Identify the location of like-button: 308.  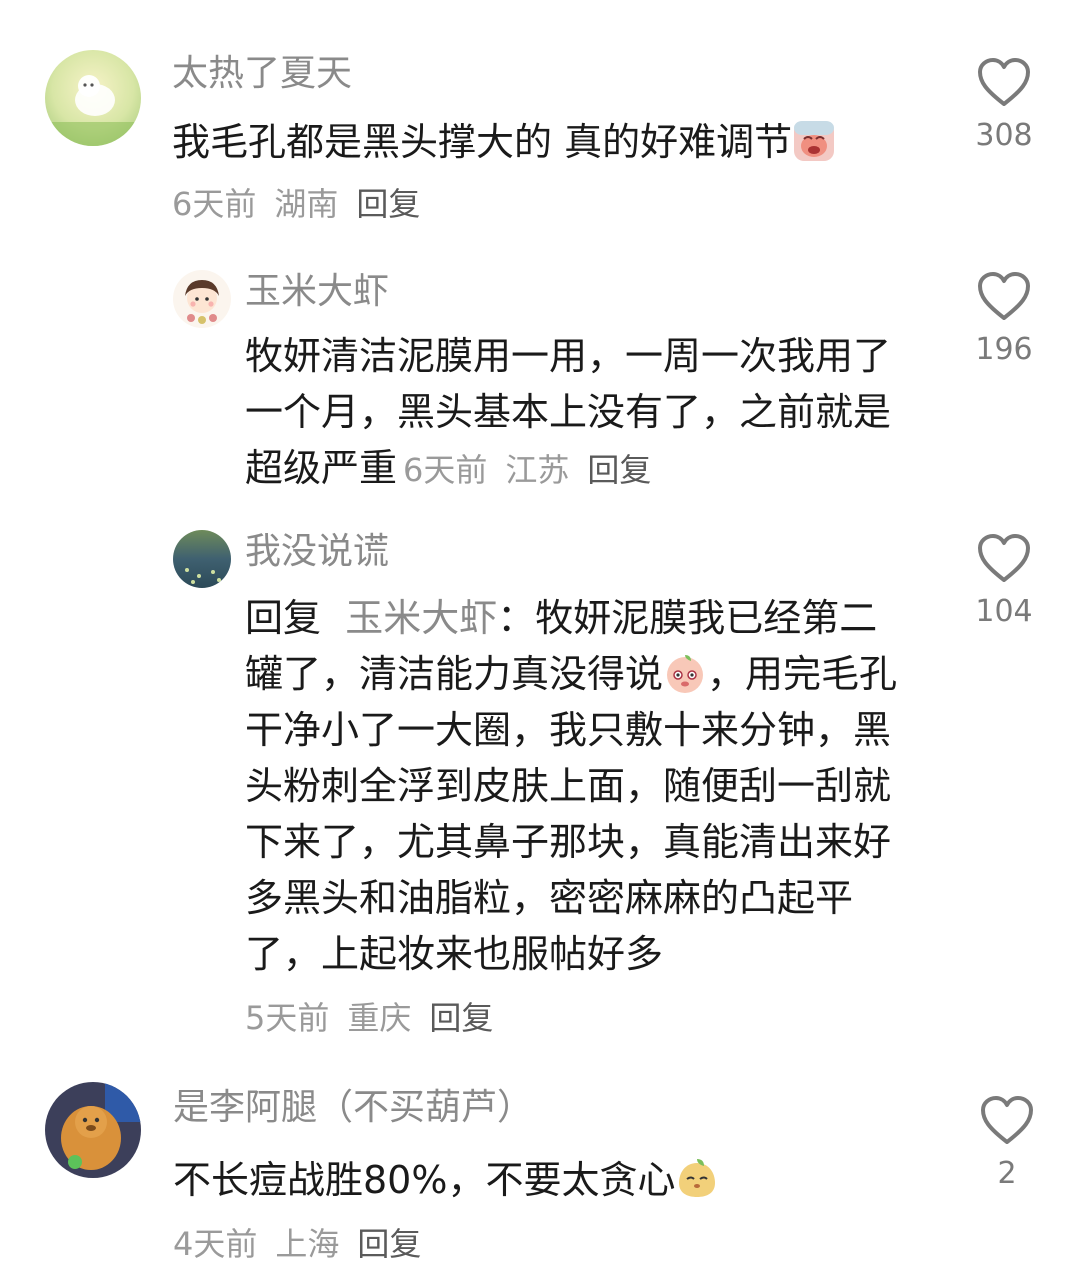
(1004, 106).